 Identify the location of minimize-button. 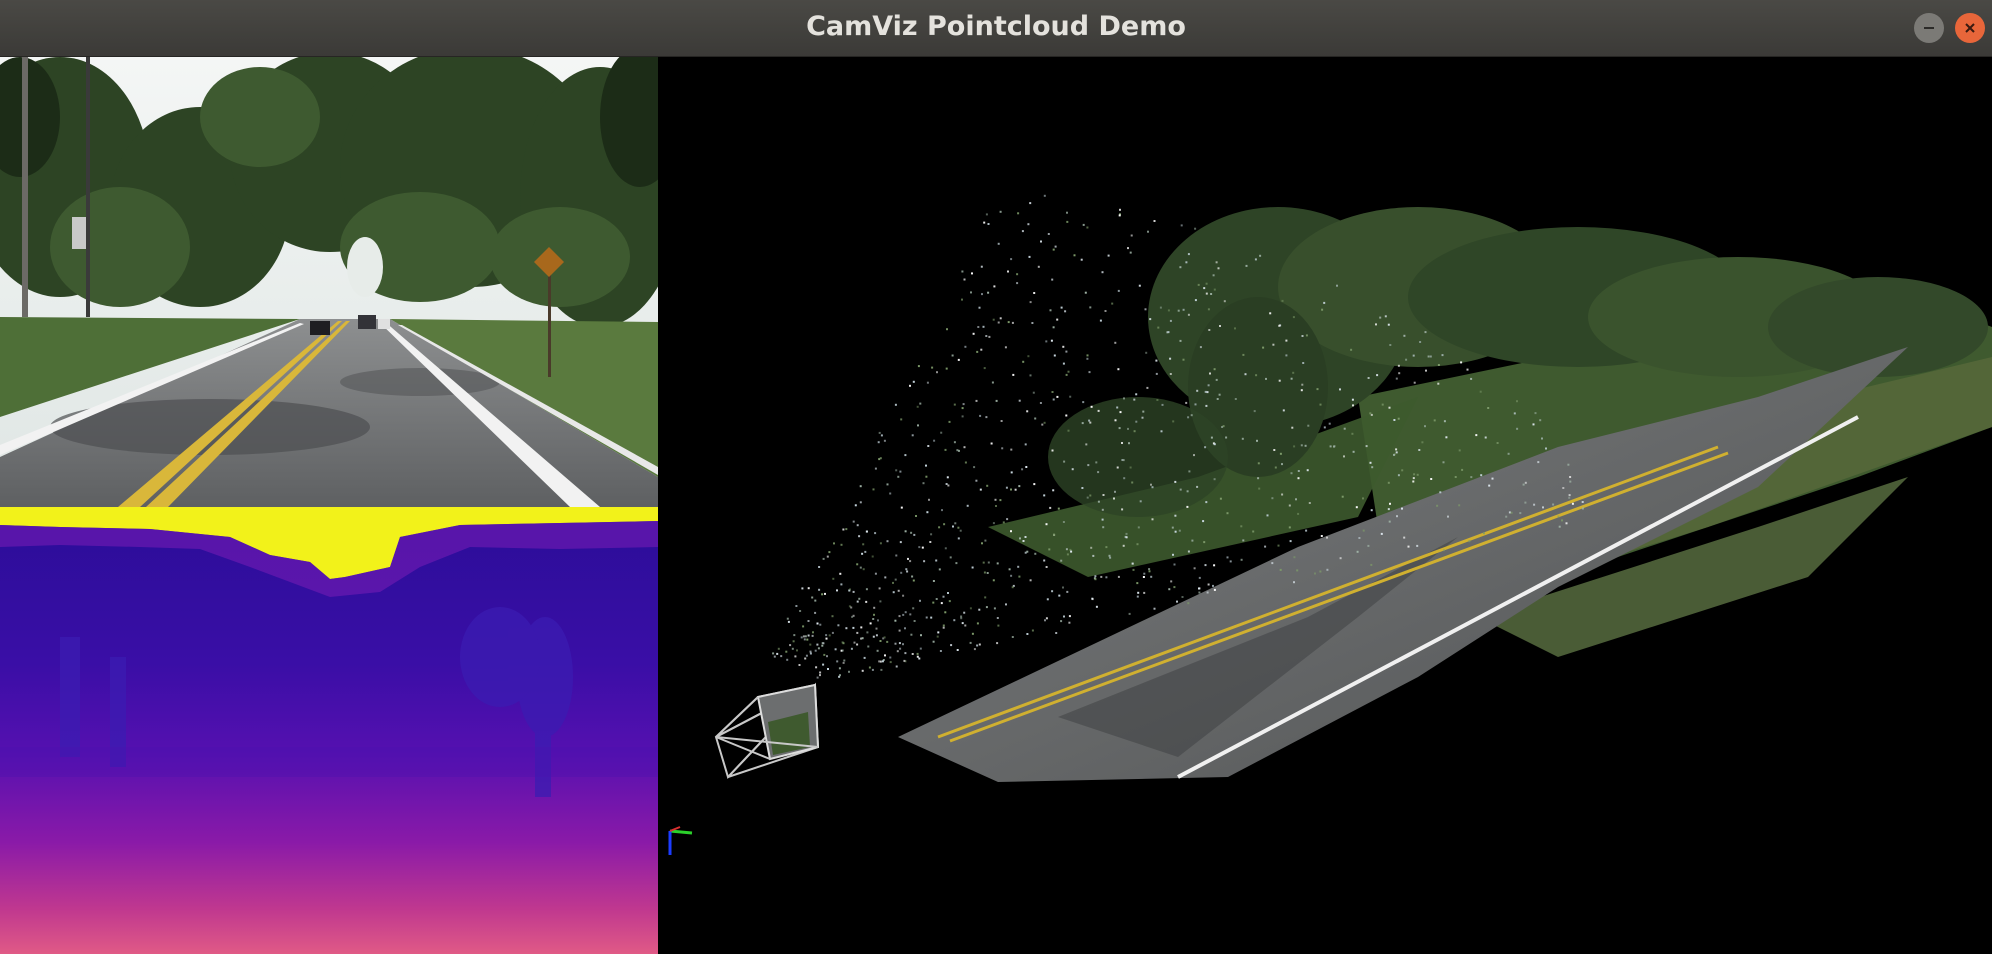
(1929, 28).